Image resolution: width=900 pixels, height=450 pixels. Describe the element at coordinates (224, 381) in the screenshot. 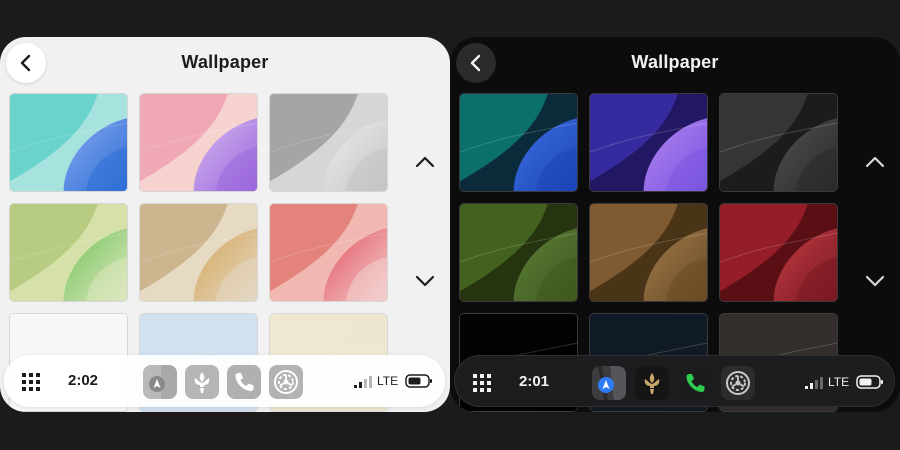

I see `dock: 2:02 LTE` at that location.